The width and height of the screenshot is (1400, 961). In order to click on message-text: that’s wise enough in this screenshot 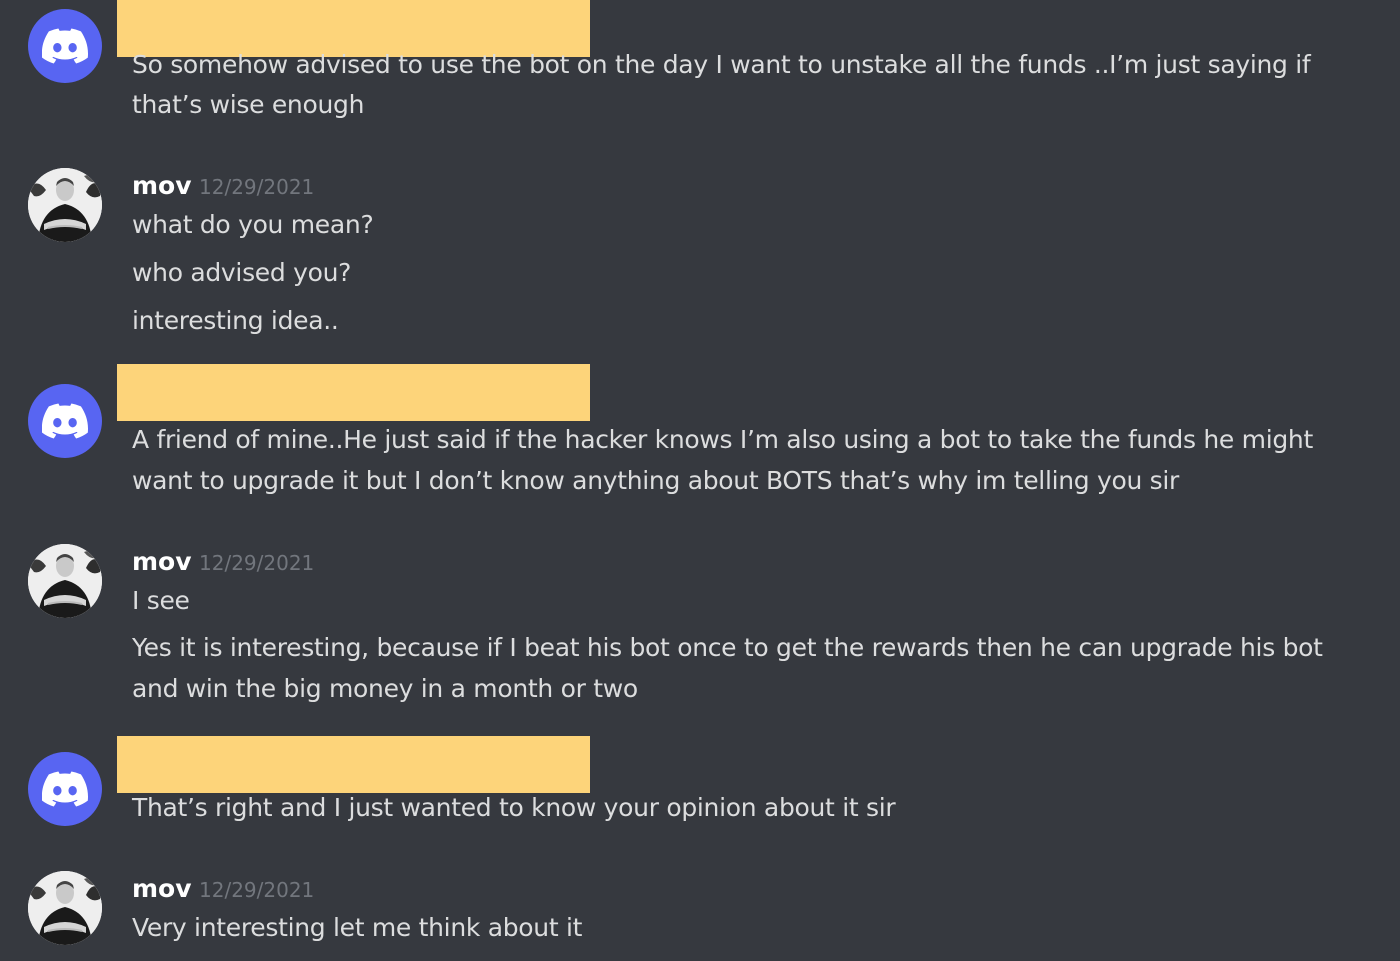, I will do `click(248, 104)`.